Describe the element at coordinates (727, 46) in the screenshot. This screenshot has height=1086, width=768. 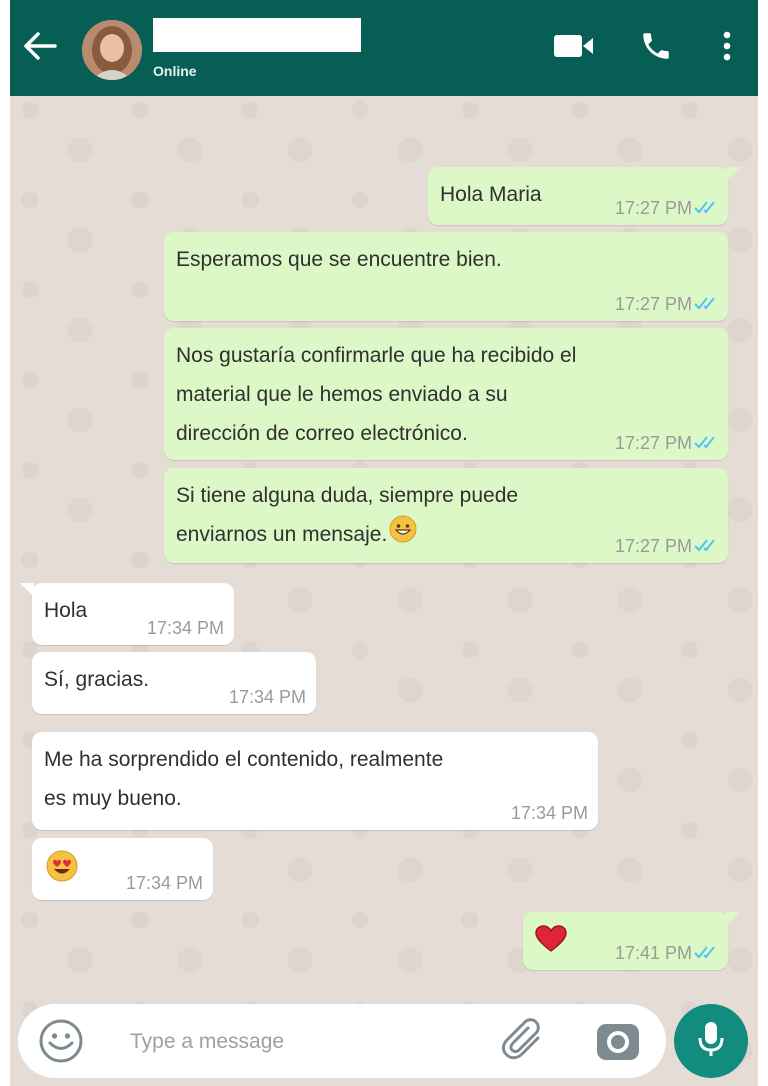
I see `more-options-icon` at that location.